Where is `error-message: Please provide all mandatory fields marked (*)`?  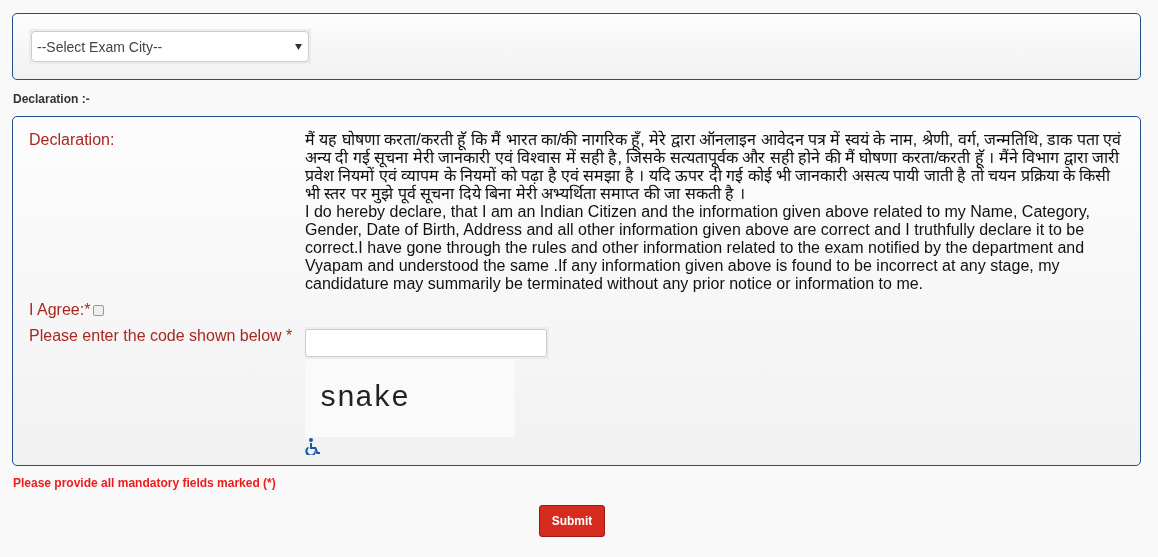 error-message: Please provide all mandatory fields marked (*) is located at coordinates (145, 483).